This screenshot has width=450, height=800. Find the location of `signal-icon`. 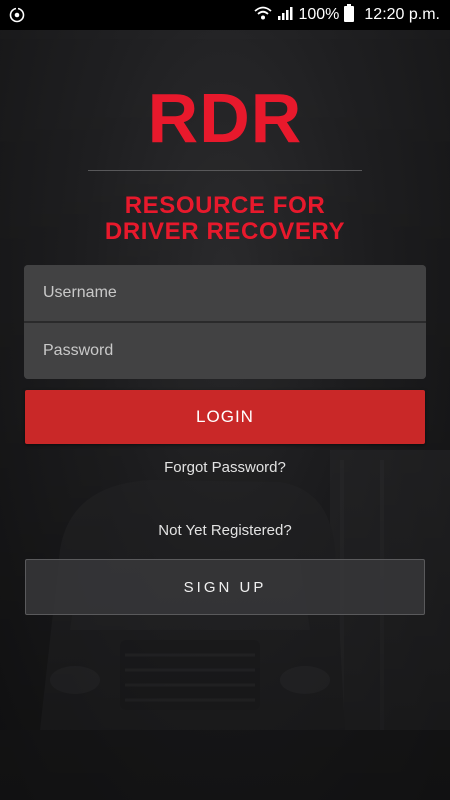

signal-icon is located at coordinates (285, 15).